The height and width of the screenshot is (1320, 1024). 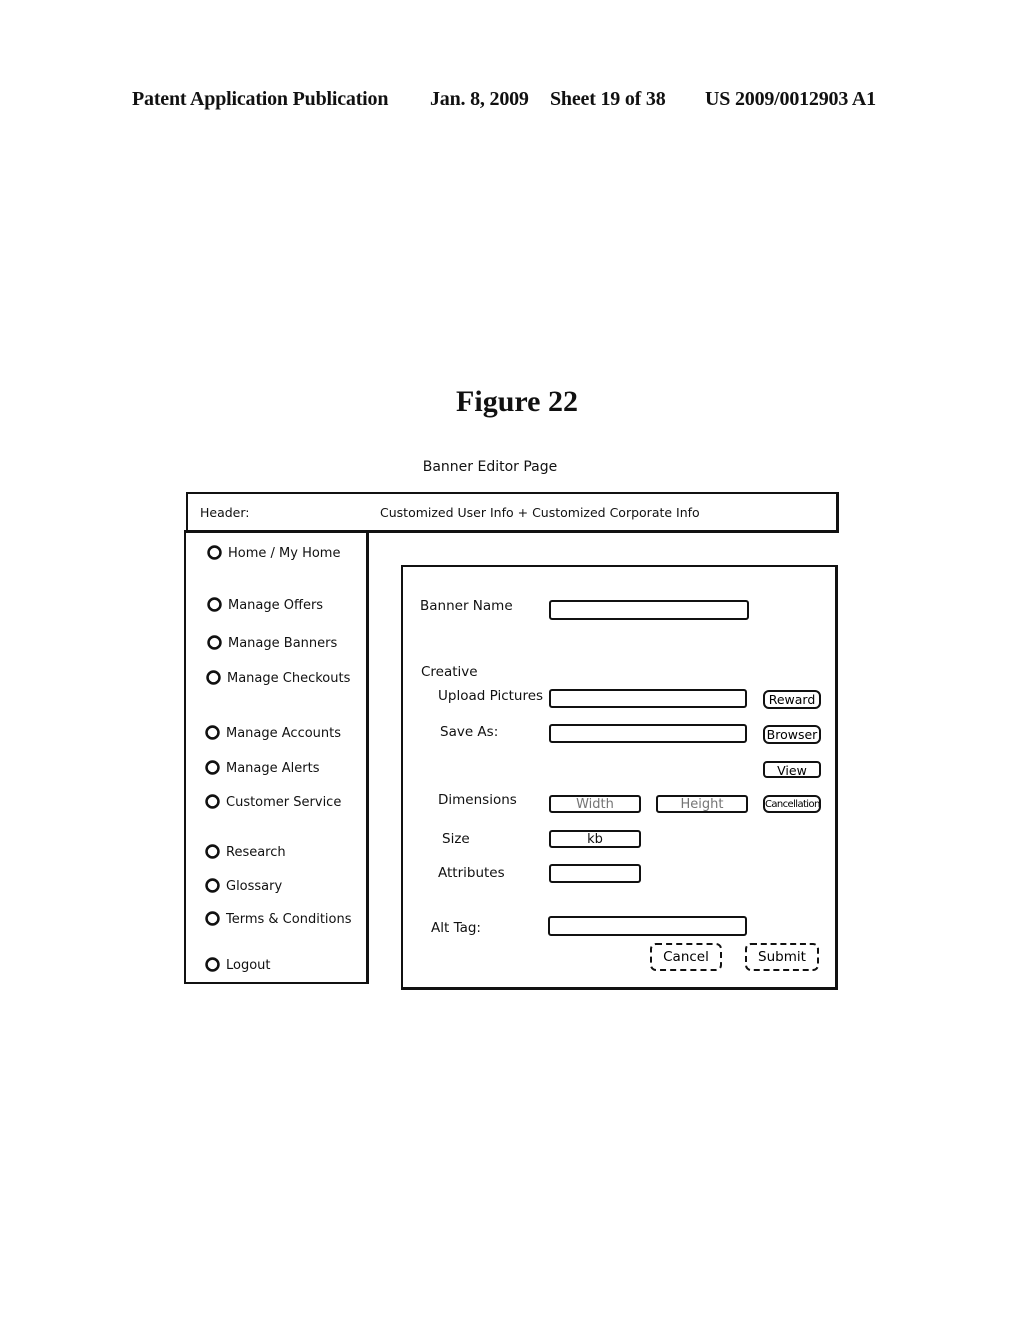 What do you see at coordinates (491, 696) in the screenshot?
I see `upload-pictures-label: Upload Pictures` at bounding box center [491, 696].